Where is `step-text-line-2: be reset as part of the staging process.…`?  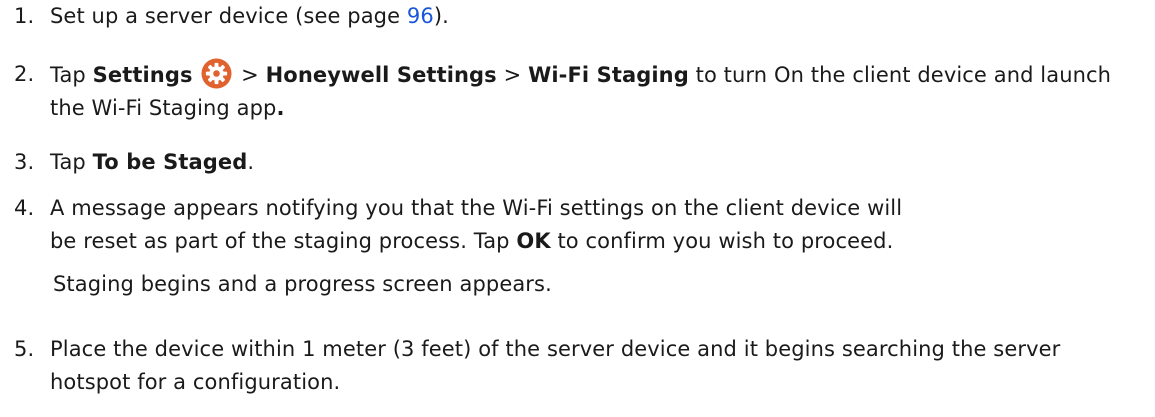
step-text-line-2: be reset as part of the staging process.… is located at coordinates (597, 241).